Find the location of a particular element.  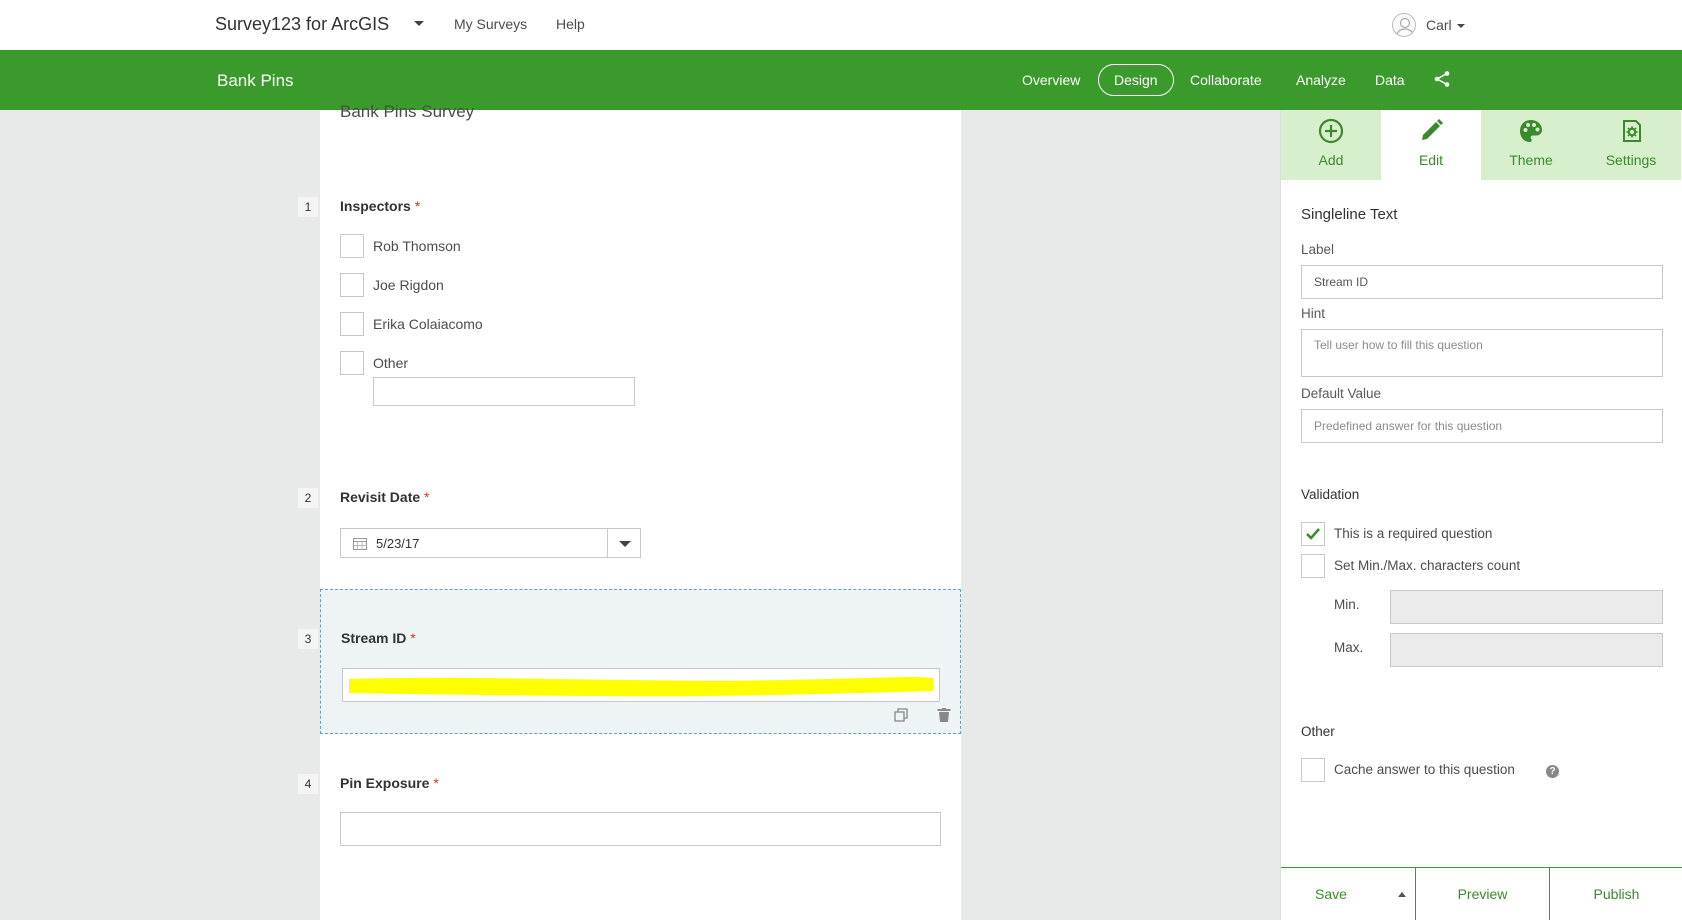

user-menu-caret-icon is located at coordinates (1461, 26).